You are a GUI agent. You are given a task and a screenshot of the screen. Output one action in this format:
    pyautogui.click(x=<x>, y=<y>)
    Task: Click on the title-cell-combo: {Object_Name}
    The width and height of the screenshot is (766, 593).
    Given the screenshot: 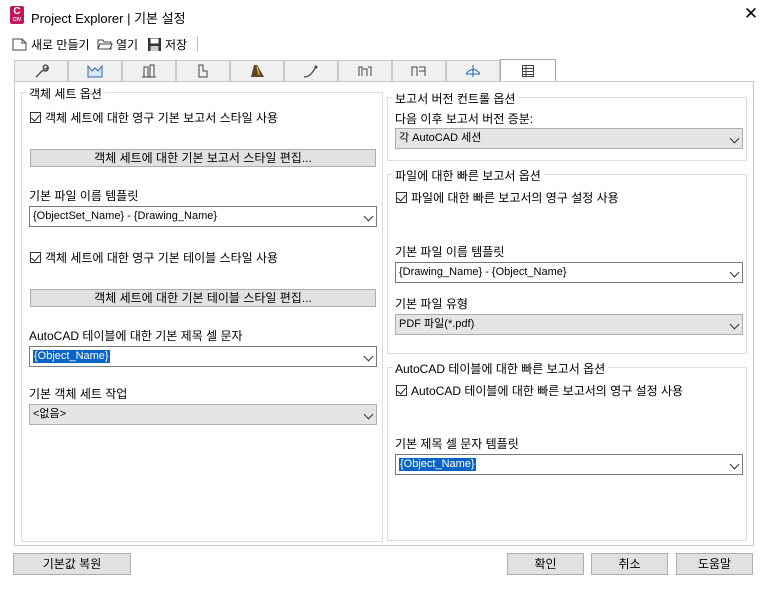 What is the action you would take?
    pyautogui.click(x=203, y=356)
    